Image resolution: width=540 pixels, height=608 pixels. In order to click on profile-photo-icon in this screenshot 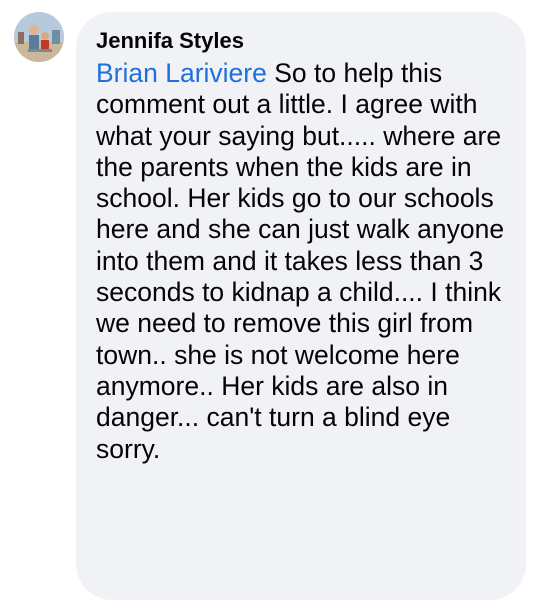, I will do `click(39, 37)`.